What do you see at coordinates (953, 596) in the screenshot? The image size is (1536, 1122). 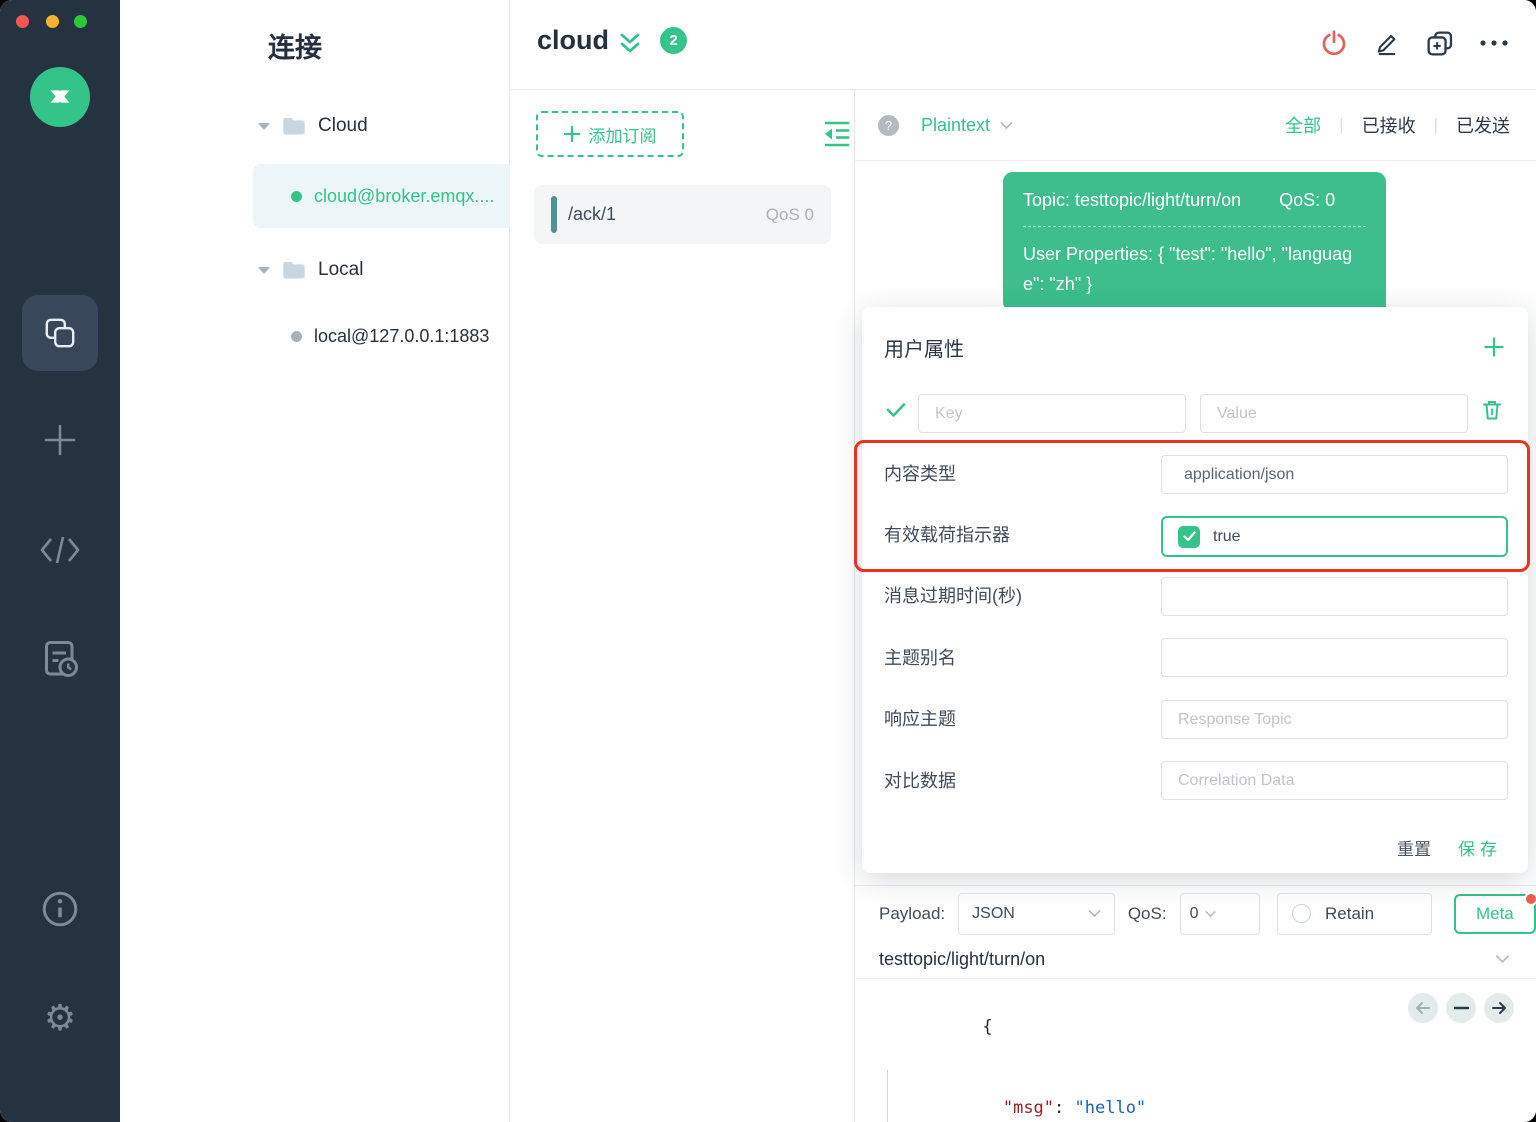 I see `message-expiry-label: 消息过期时间(秒)` at bounding box center [953, 596].